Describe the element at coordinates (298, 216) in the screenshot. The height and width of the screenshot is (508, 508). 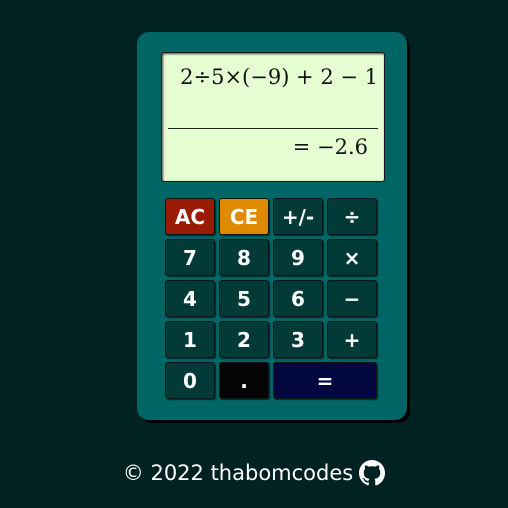
I see `toggle-sign-button: +/-` at that location.